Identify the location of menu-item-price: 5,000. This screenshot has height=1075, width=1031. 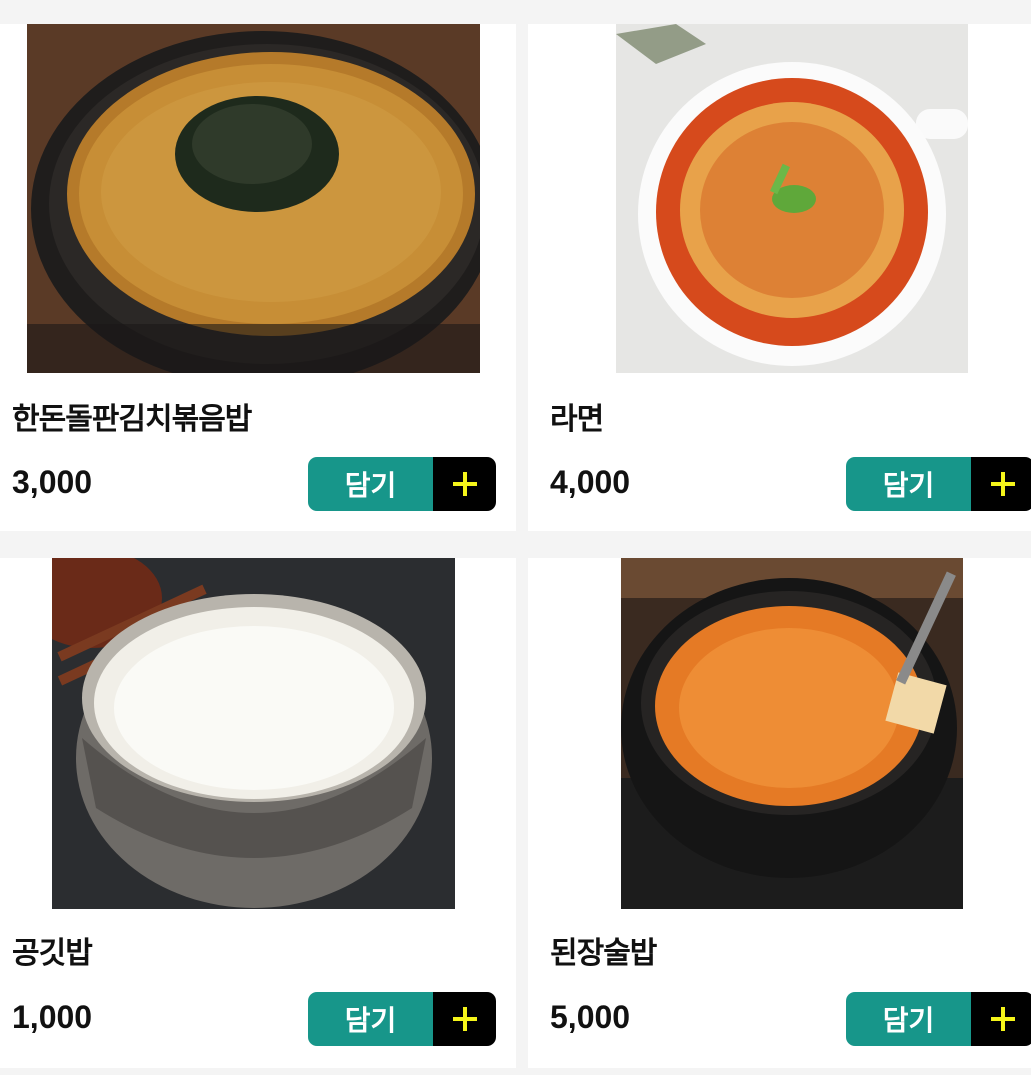
(590, 1017).